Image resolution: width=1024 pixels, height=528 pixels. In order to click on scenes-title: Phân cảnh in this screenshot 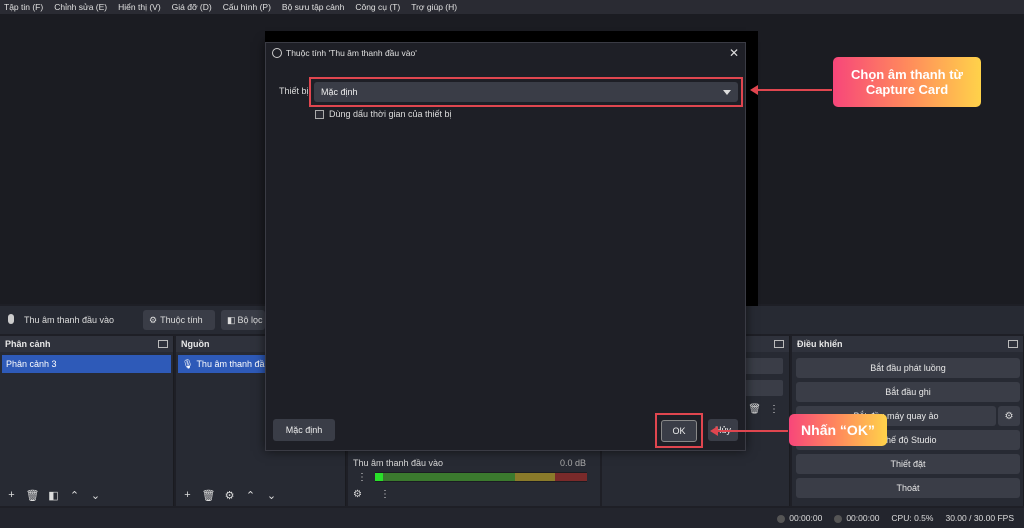, I will do `click(28, 344)`.